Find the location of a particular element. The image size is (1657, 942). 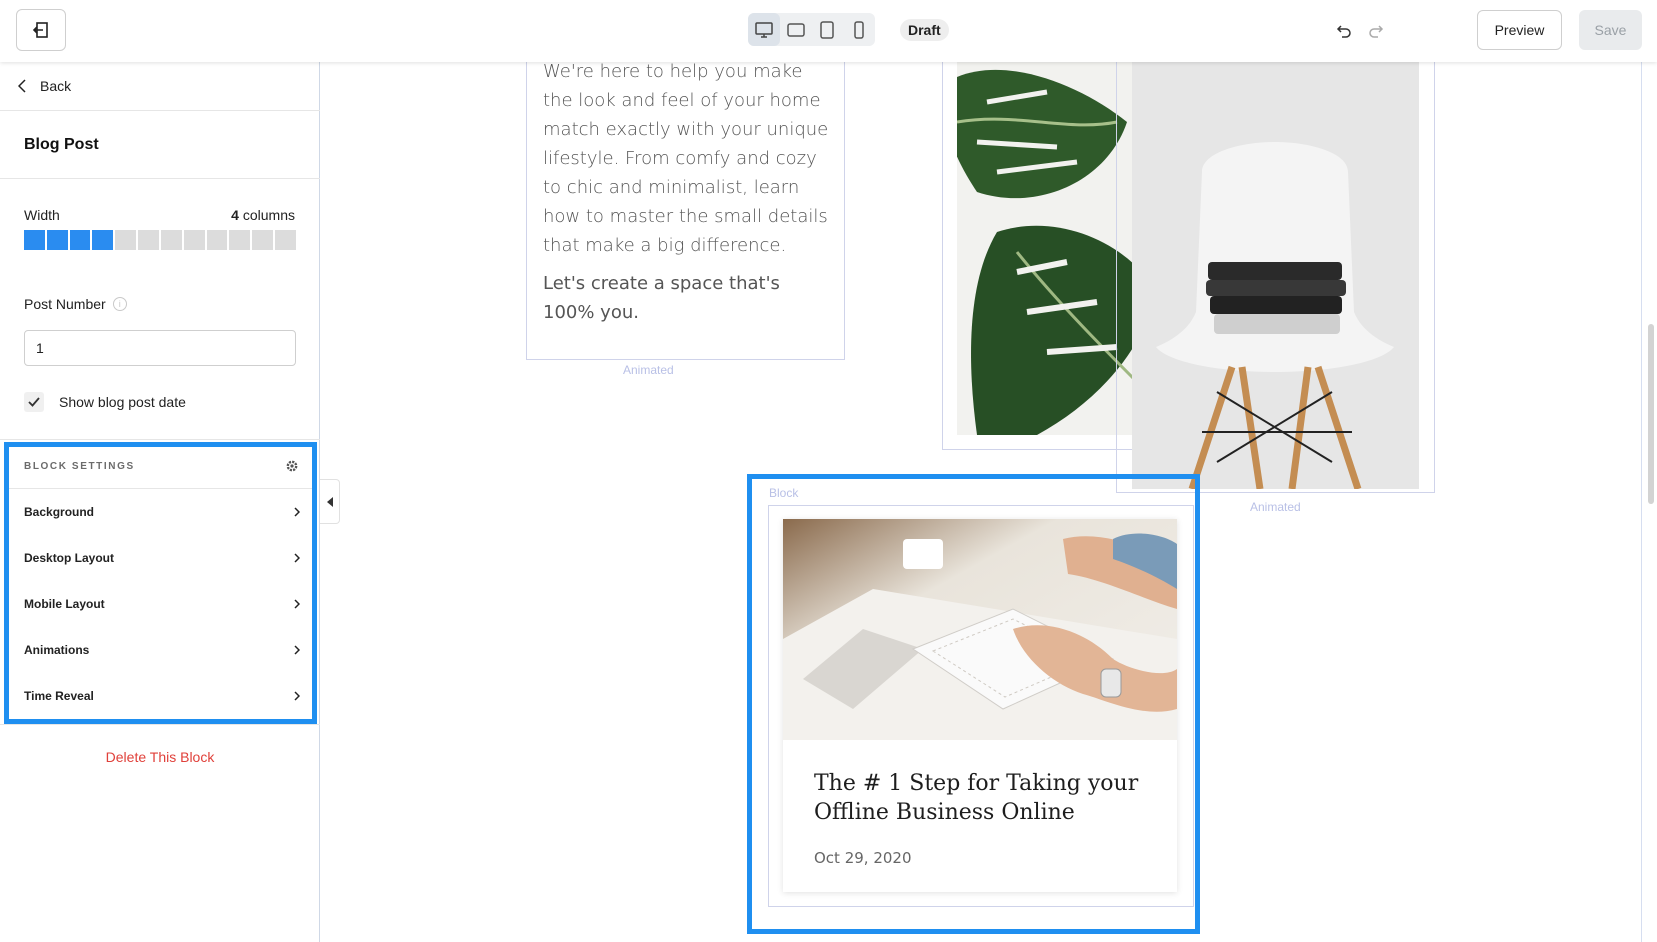

desktop-icon is located at coordinates (764, 29).